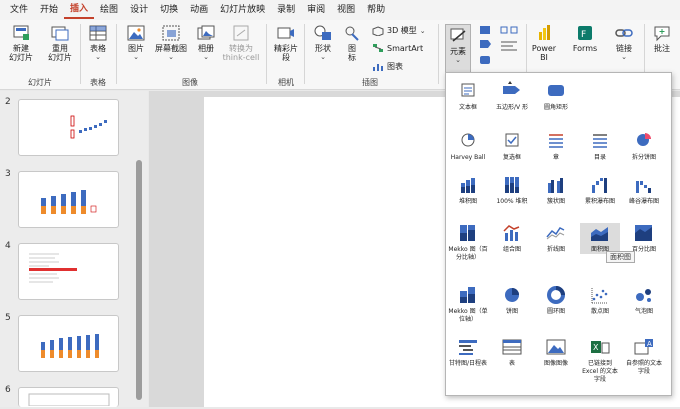  I want to click on convert-think-cell-button: 转换为 think-cell, so click(241, 43).